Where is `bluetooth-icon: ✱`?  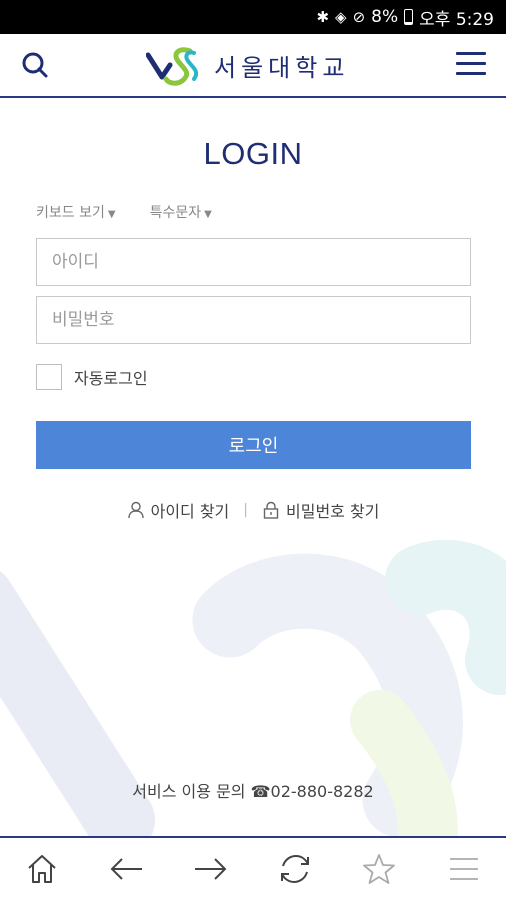 bluetooth-icon: ✱ is located at coordinates (323, 16).